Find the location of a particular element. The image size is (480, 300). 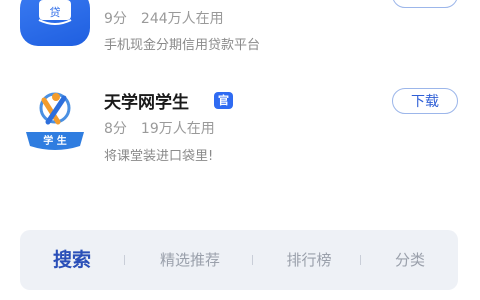

official-badge: 官 is located at coordinates (223, 100).